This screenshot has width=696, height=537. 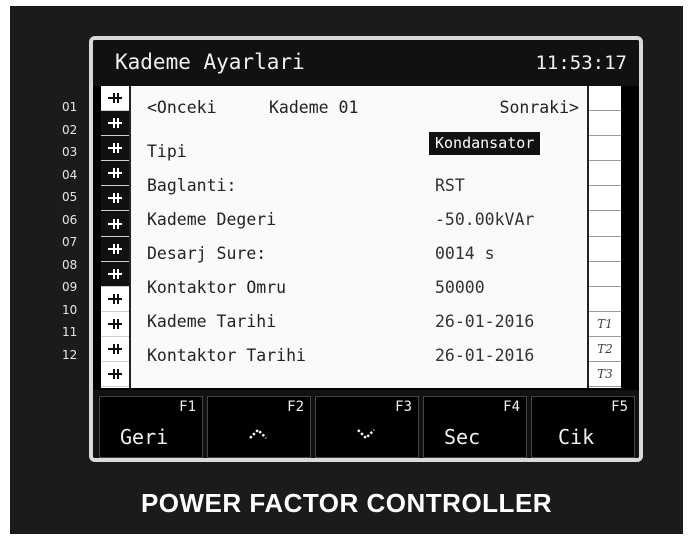 What do you see at coordinates (192, 185) in the screenshot?
I see `field-label: Baglanti:` at bounding box center [192, 185].